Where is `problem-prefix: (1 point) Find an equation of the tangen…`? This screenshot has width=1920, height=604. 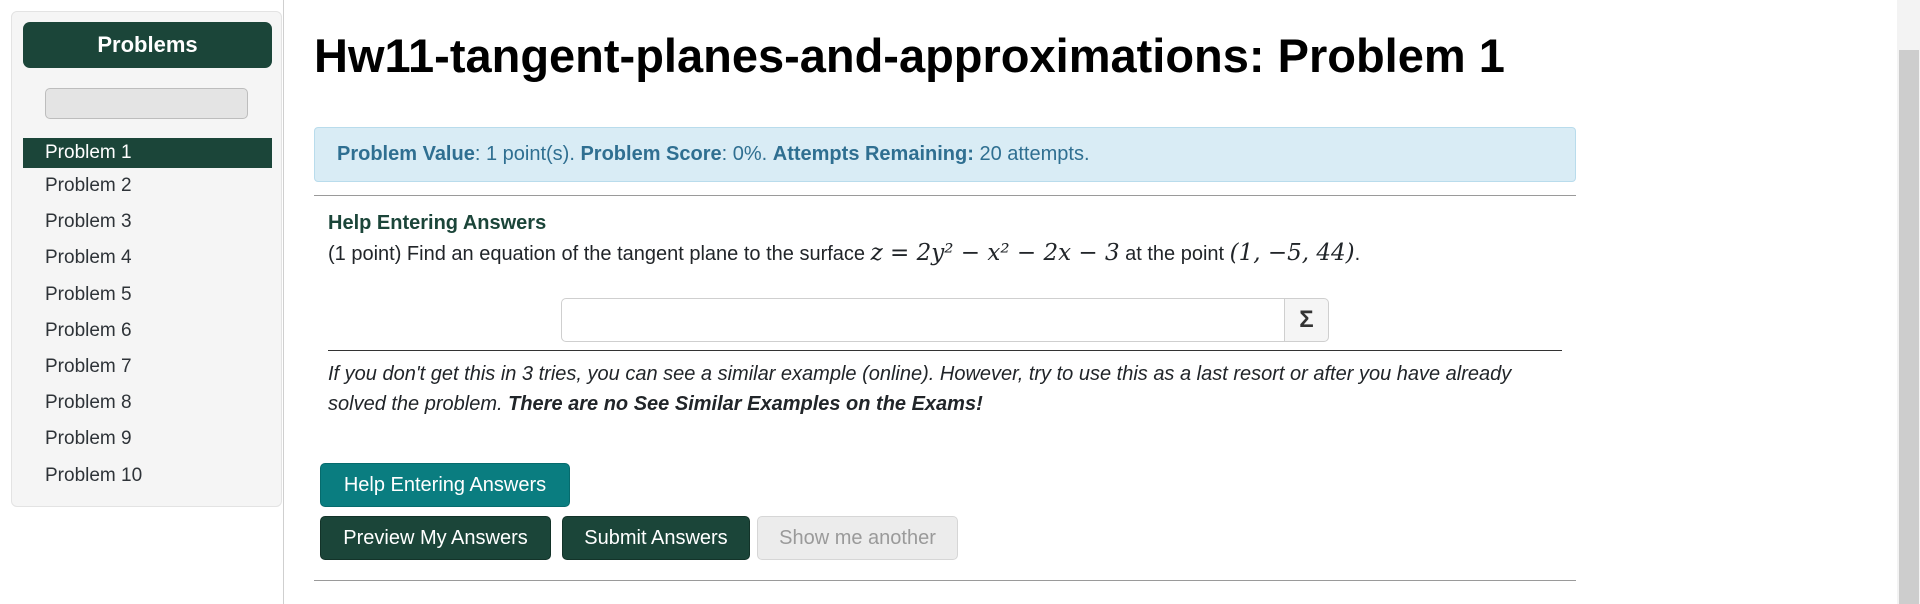
problem-prefix: (1 point) Find an equation of the tangen… is located at coordinates (599, 254).